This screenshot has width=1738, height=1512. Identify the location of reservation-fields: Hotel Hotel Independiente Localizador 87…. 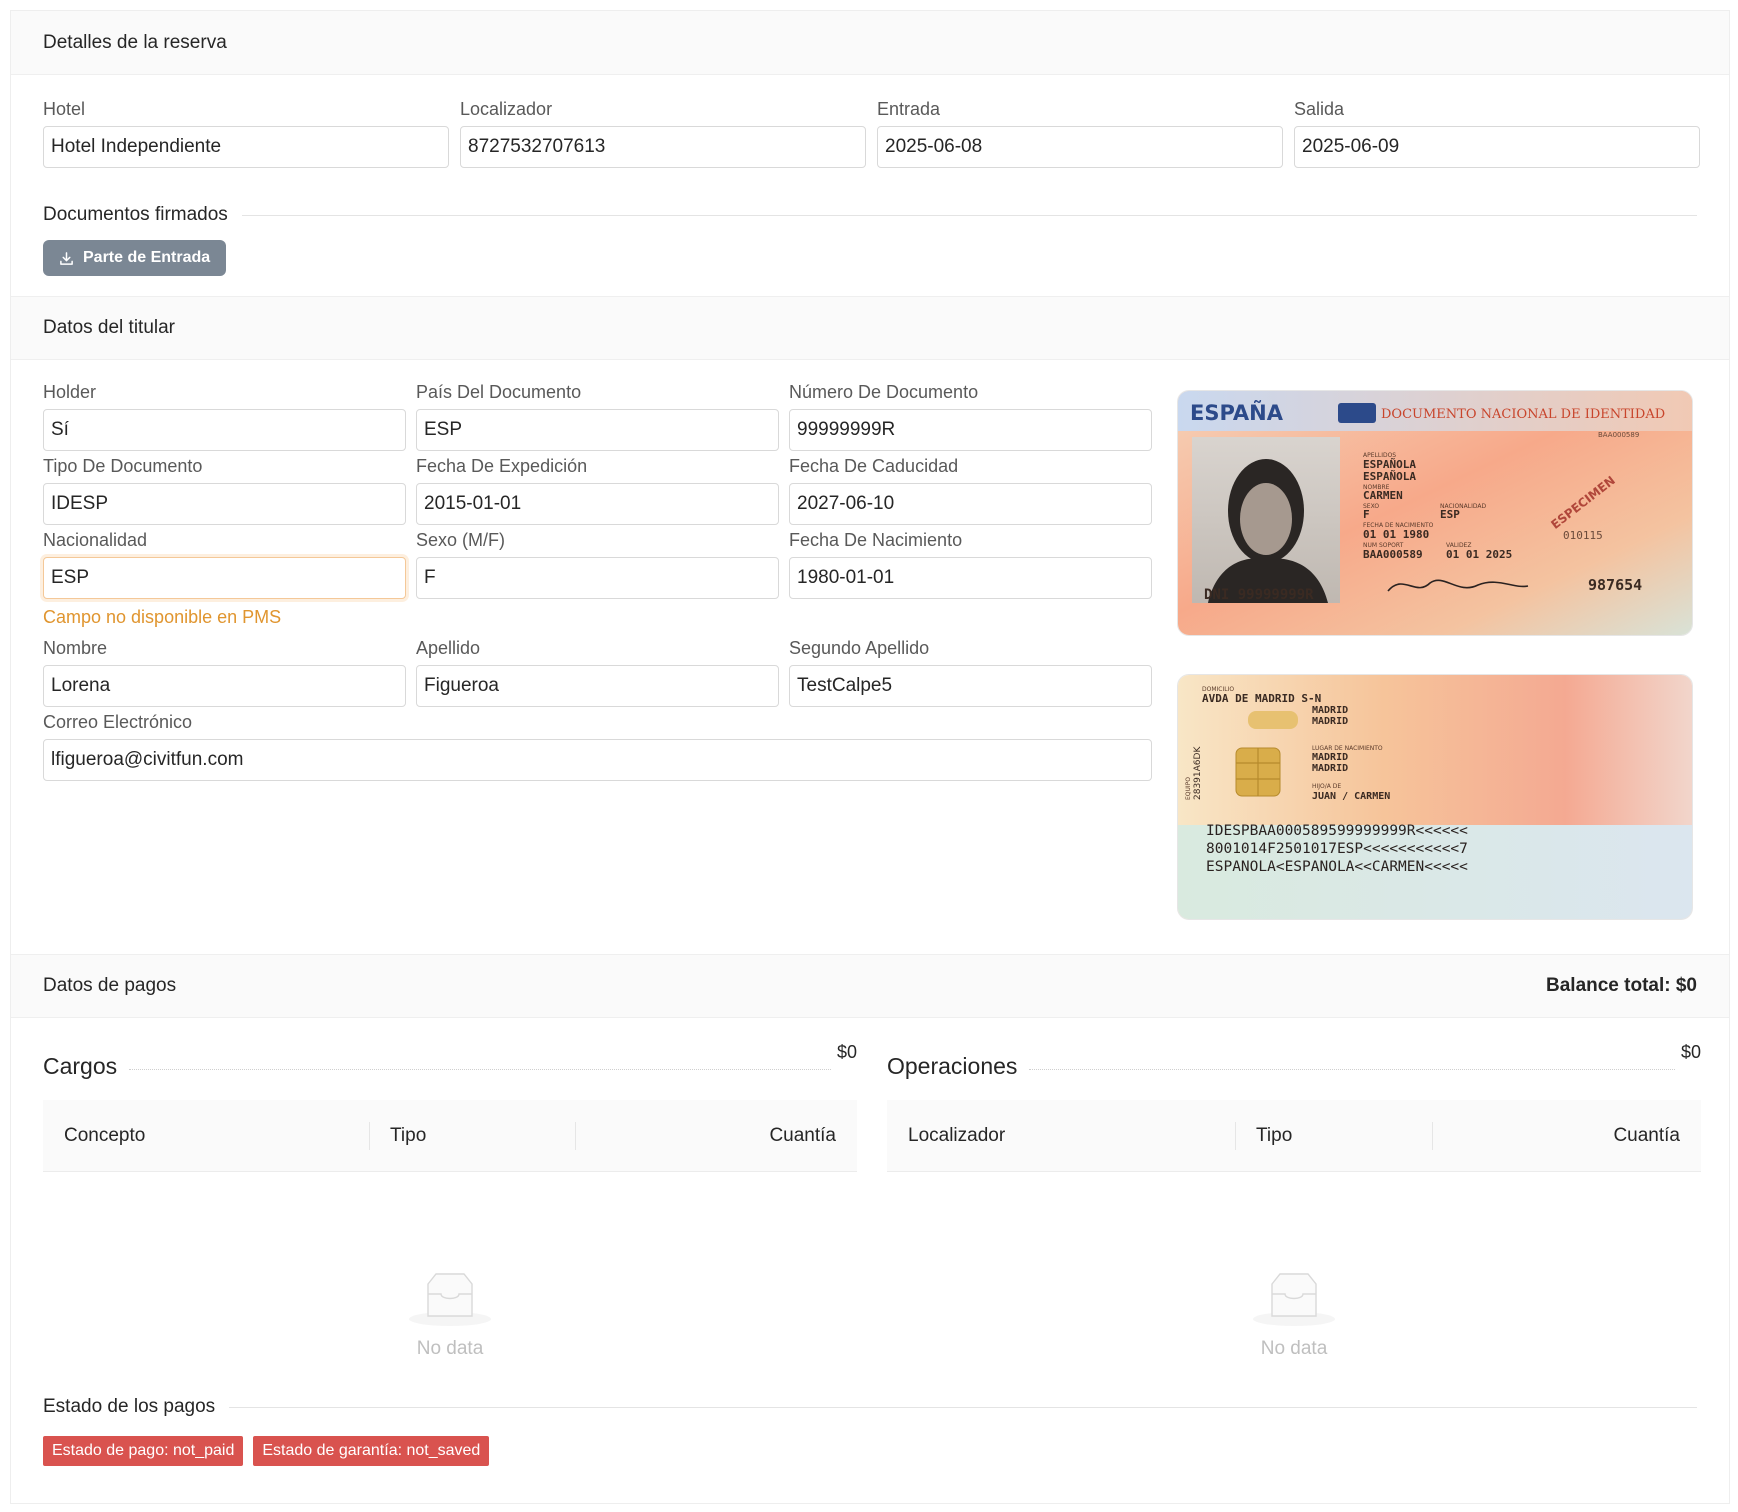
(870, 121).